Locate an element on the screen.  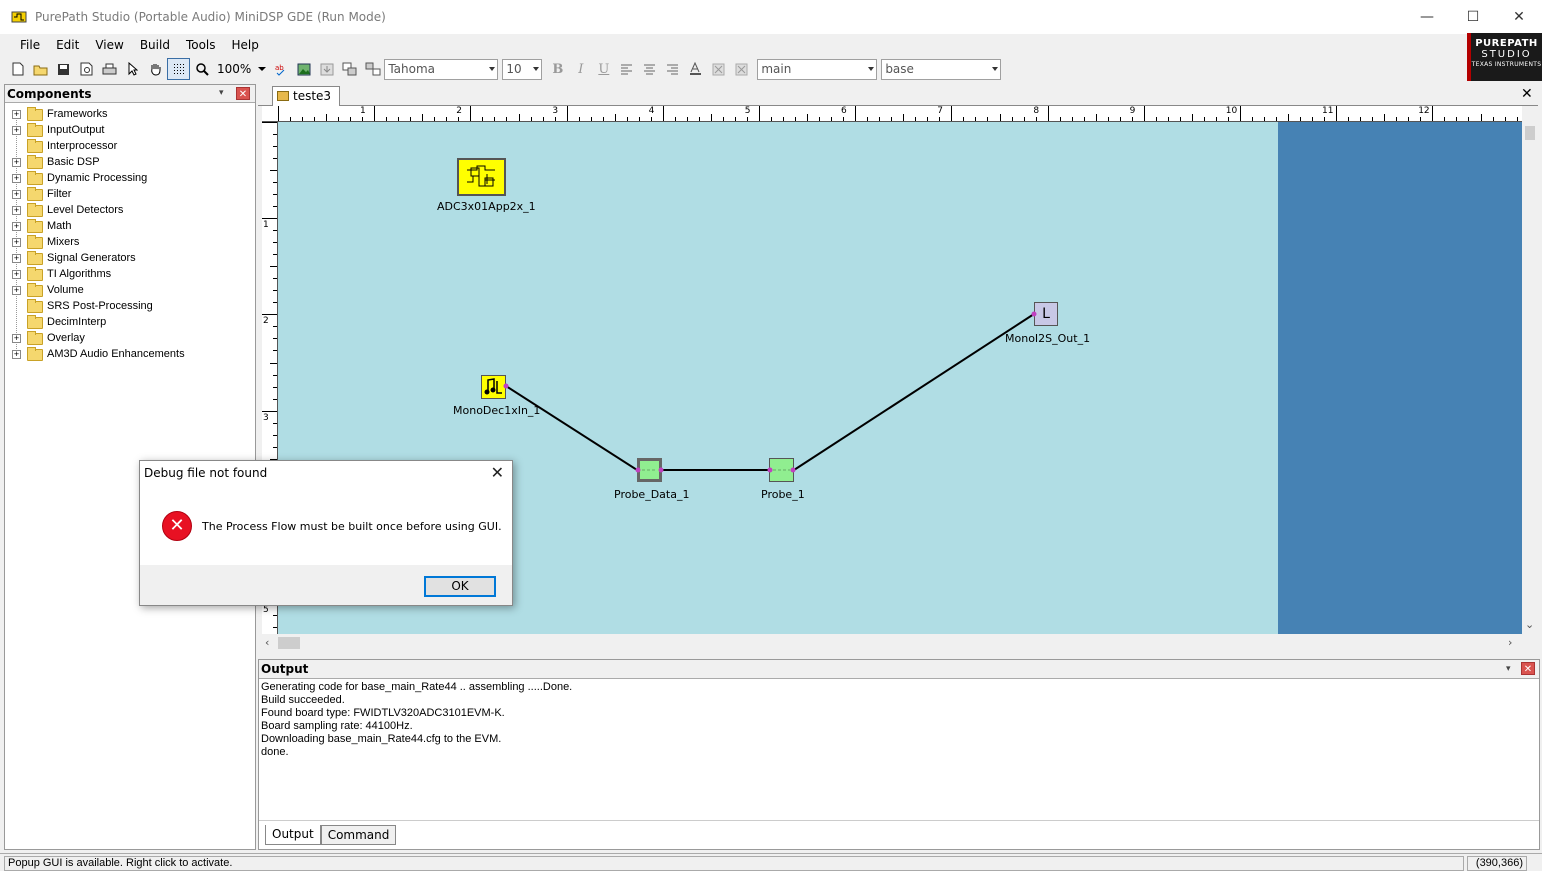
print-icon is located at coordinates (109, 69).